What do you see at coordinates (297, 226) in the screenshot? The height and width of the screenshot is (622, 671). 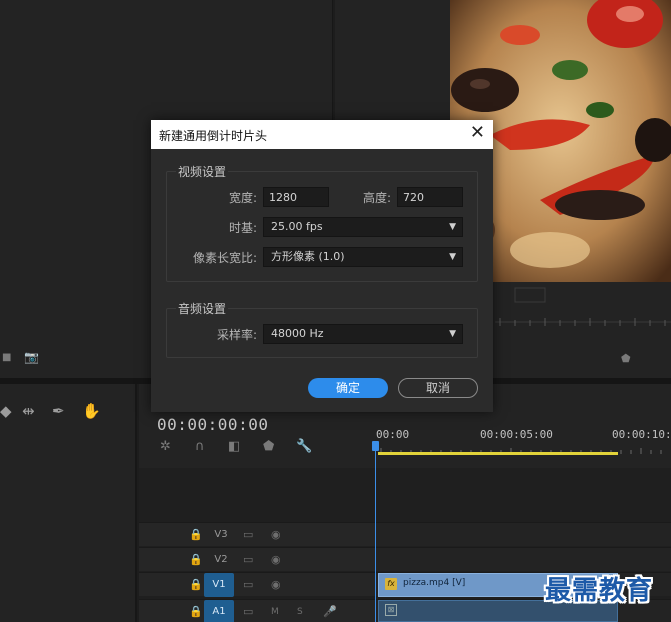 I see `timebase-value: 25.00 fps` at bounding box center [297, 226].